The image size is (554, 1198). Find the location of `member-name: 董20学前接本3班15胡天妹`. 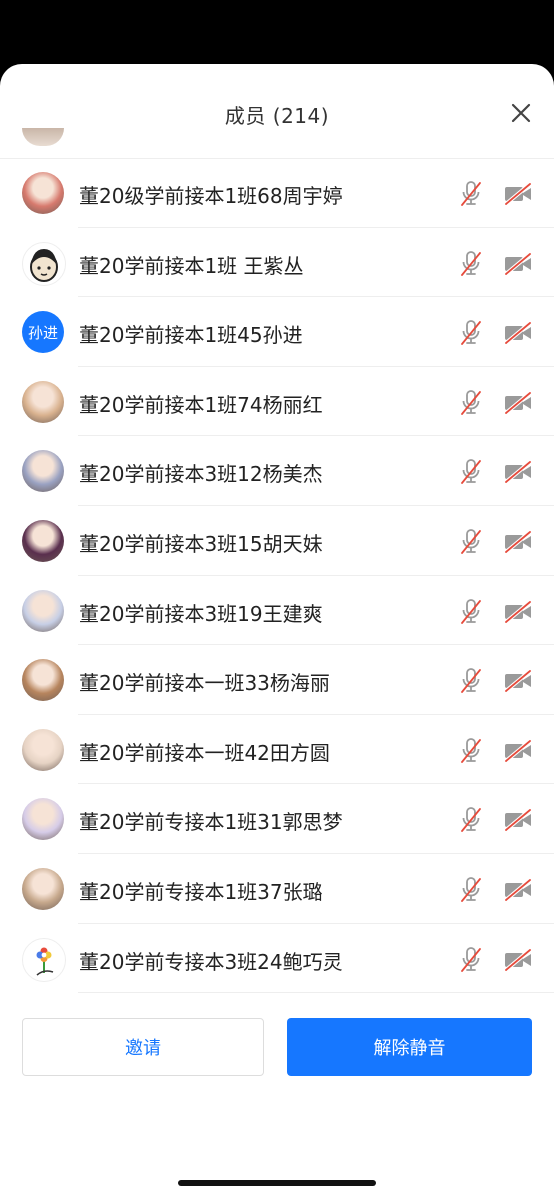

member-name: 董20学前接本3班15胡天妹 is located at coordinates (201, 543).